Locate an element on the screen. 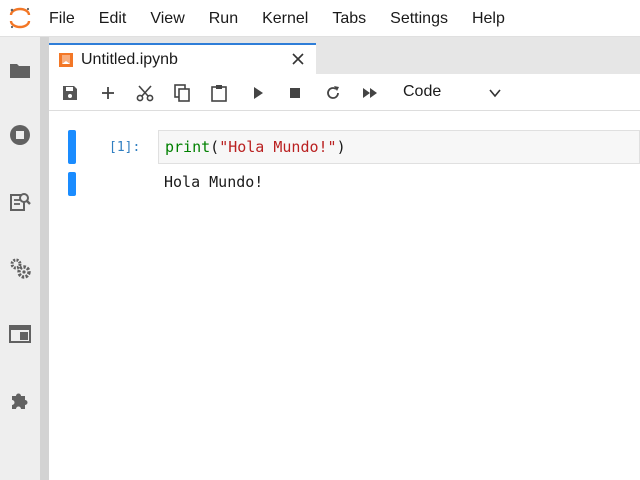 The image size is (640, 480). sidebar-splitter is located at coordinates (44, 258).